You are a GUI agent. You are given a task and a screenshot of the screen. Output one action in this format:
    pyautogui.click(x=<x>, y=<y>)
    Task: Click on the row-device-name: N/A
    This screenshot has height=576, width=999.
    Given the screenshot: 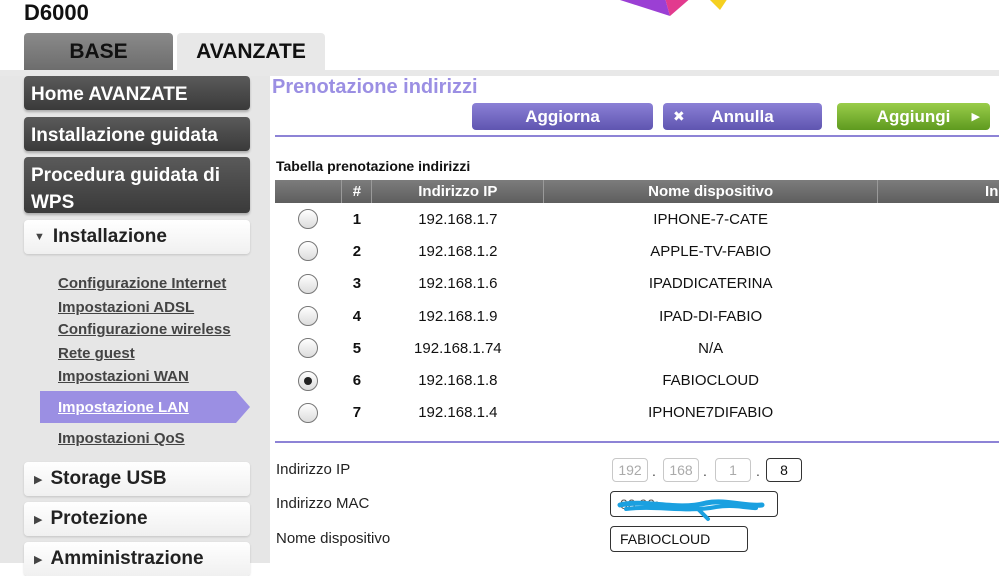 What is the action you would take?
    pyautogui.click(x=711, y=348)
    